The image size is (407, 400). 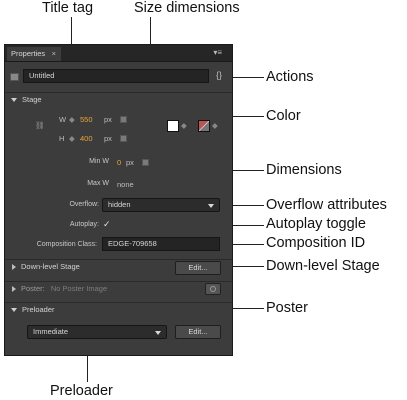 What do you see at coordinates (54, 54) in the screenshot?
I see `close-icon: ×` at bounding box center [54, 54].